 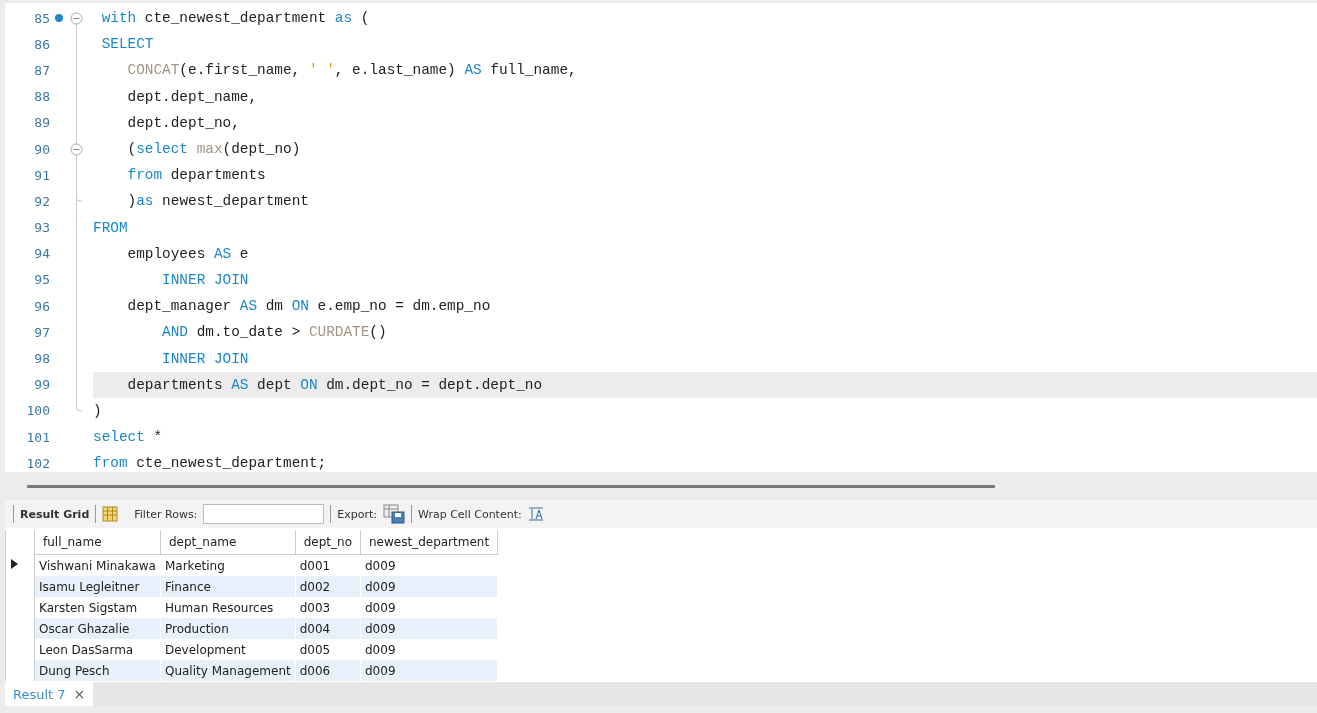 I want to click on code-line: (select max(dept_no), so click(x=213, y=149).